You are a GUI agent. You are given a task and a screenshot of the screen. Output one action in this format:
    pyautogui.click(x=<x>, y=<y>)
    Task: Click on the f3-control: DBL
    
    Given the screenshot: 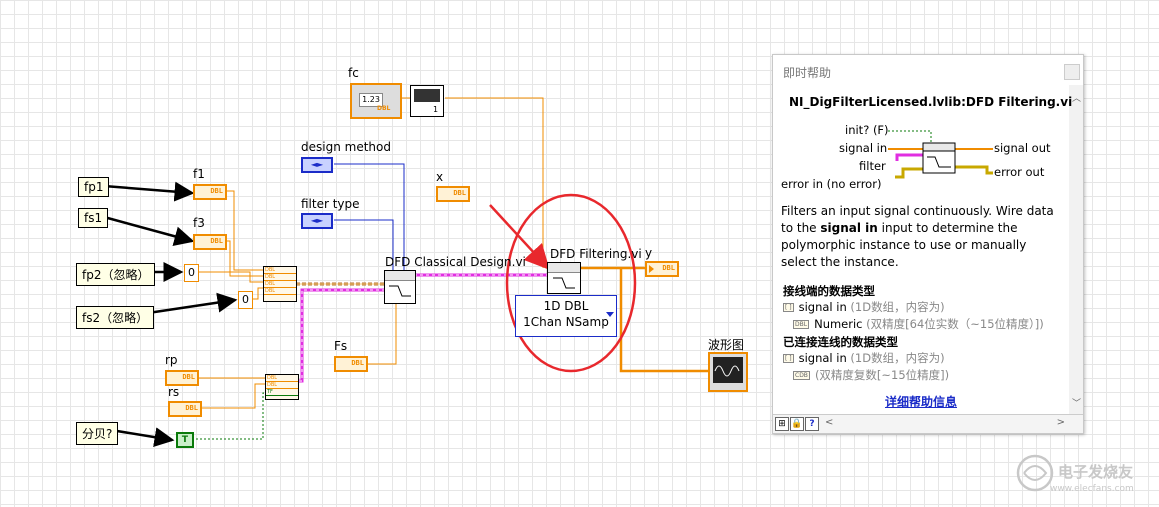 What is the action you would take?
    pyautogui.click(x=210, y=242)
    